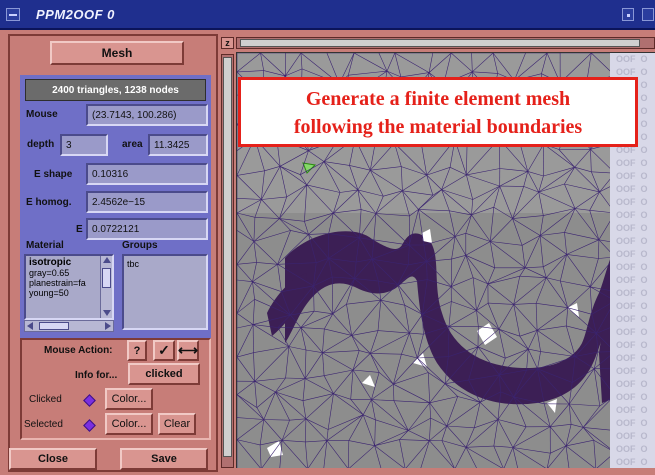 Image resolution: width=655 pixels, height=475 pixels. Describe the element at coordinates (69, 293) in the screenshot. I see `list-item: young=50` at that location.